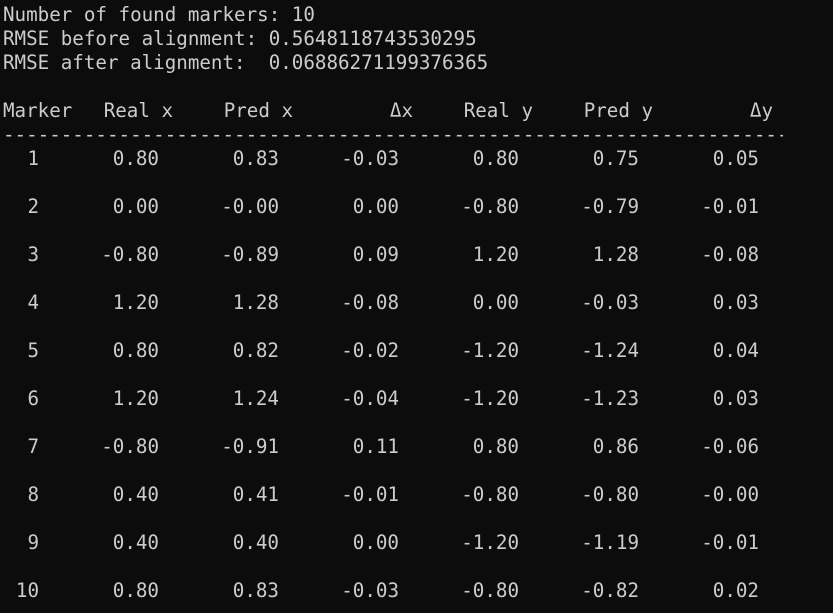 Image resolution: width=833 pixels, height=613 pixels. What do you see at coordinates (735, 350) in the screenshot?
I see `cell-delta-y: 0.04` at bounding box center [735, 350].